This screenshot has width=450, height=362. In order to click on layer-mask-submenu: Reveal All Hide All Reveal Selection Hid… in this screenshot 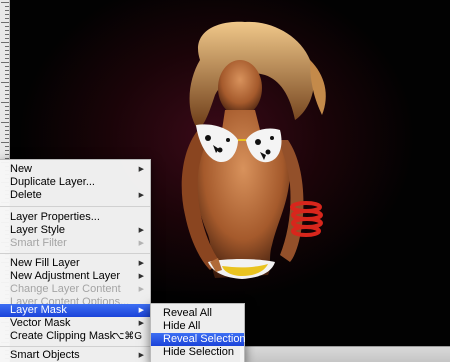, I will do `click(198, 332)`.